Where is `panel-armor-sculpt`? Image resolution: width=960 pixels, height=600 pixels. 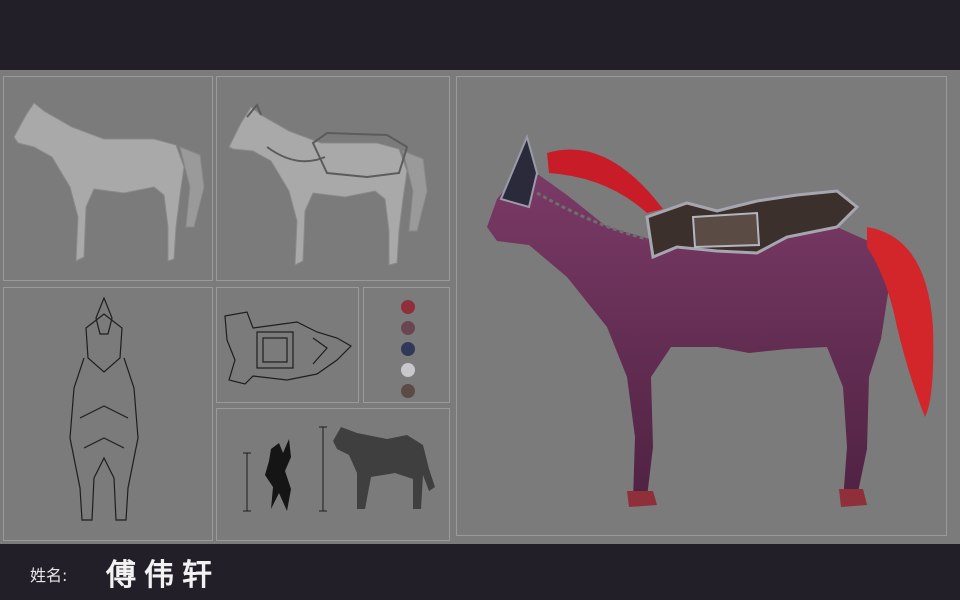 panel-armor-sculpt is located at coordinates (333, 178).